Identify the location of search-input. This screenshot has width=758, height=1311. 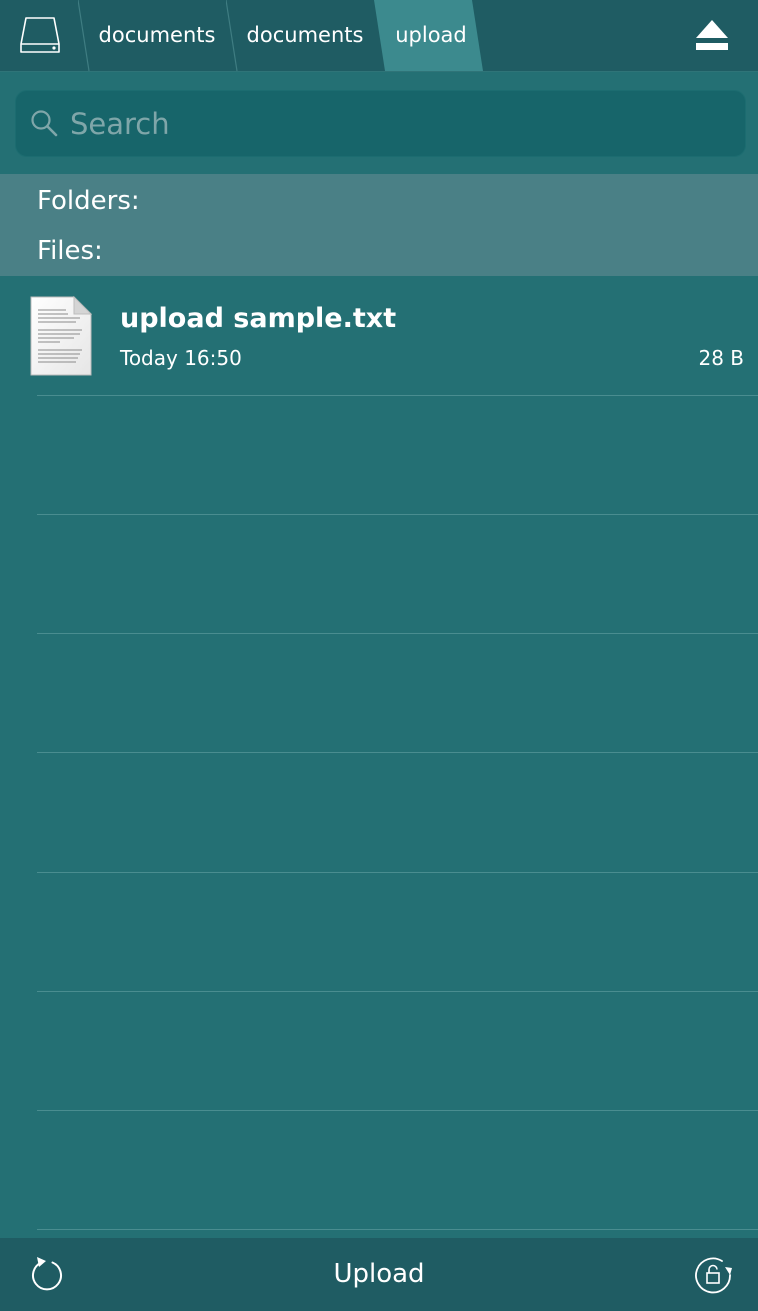
(400, 124).